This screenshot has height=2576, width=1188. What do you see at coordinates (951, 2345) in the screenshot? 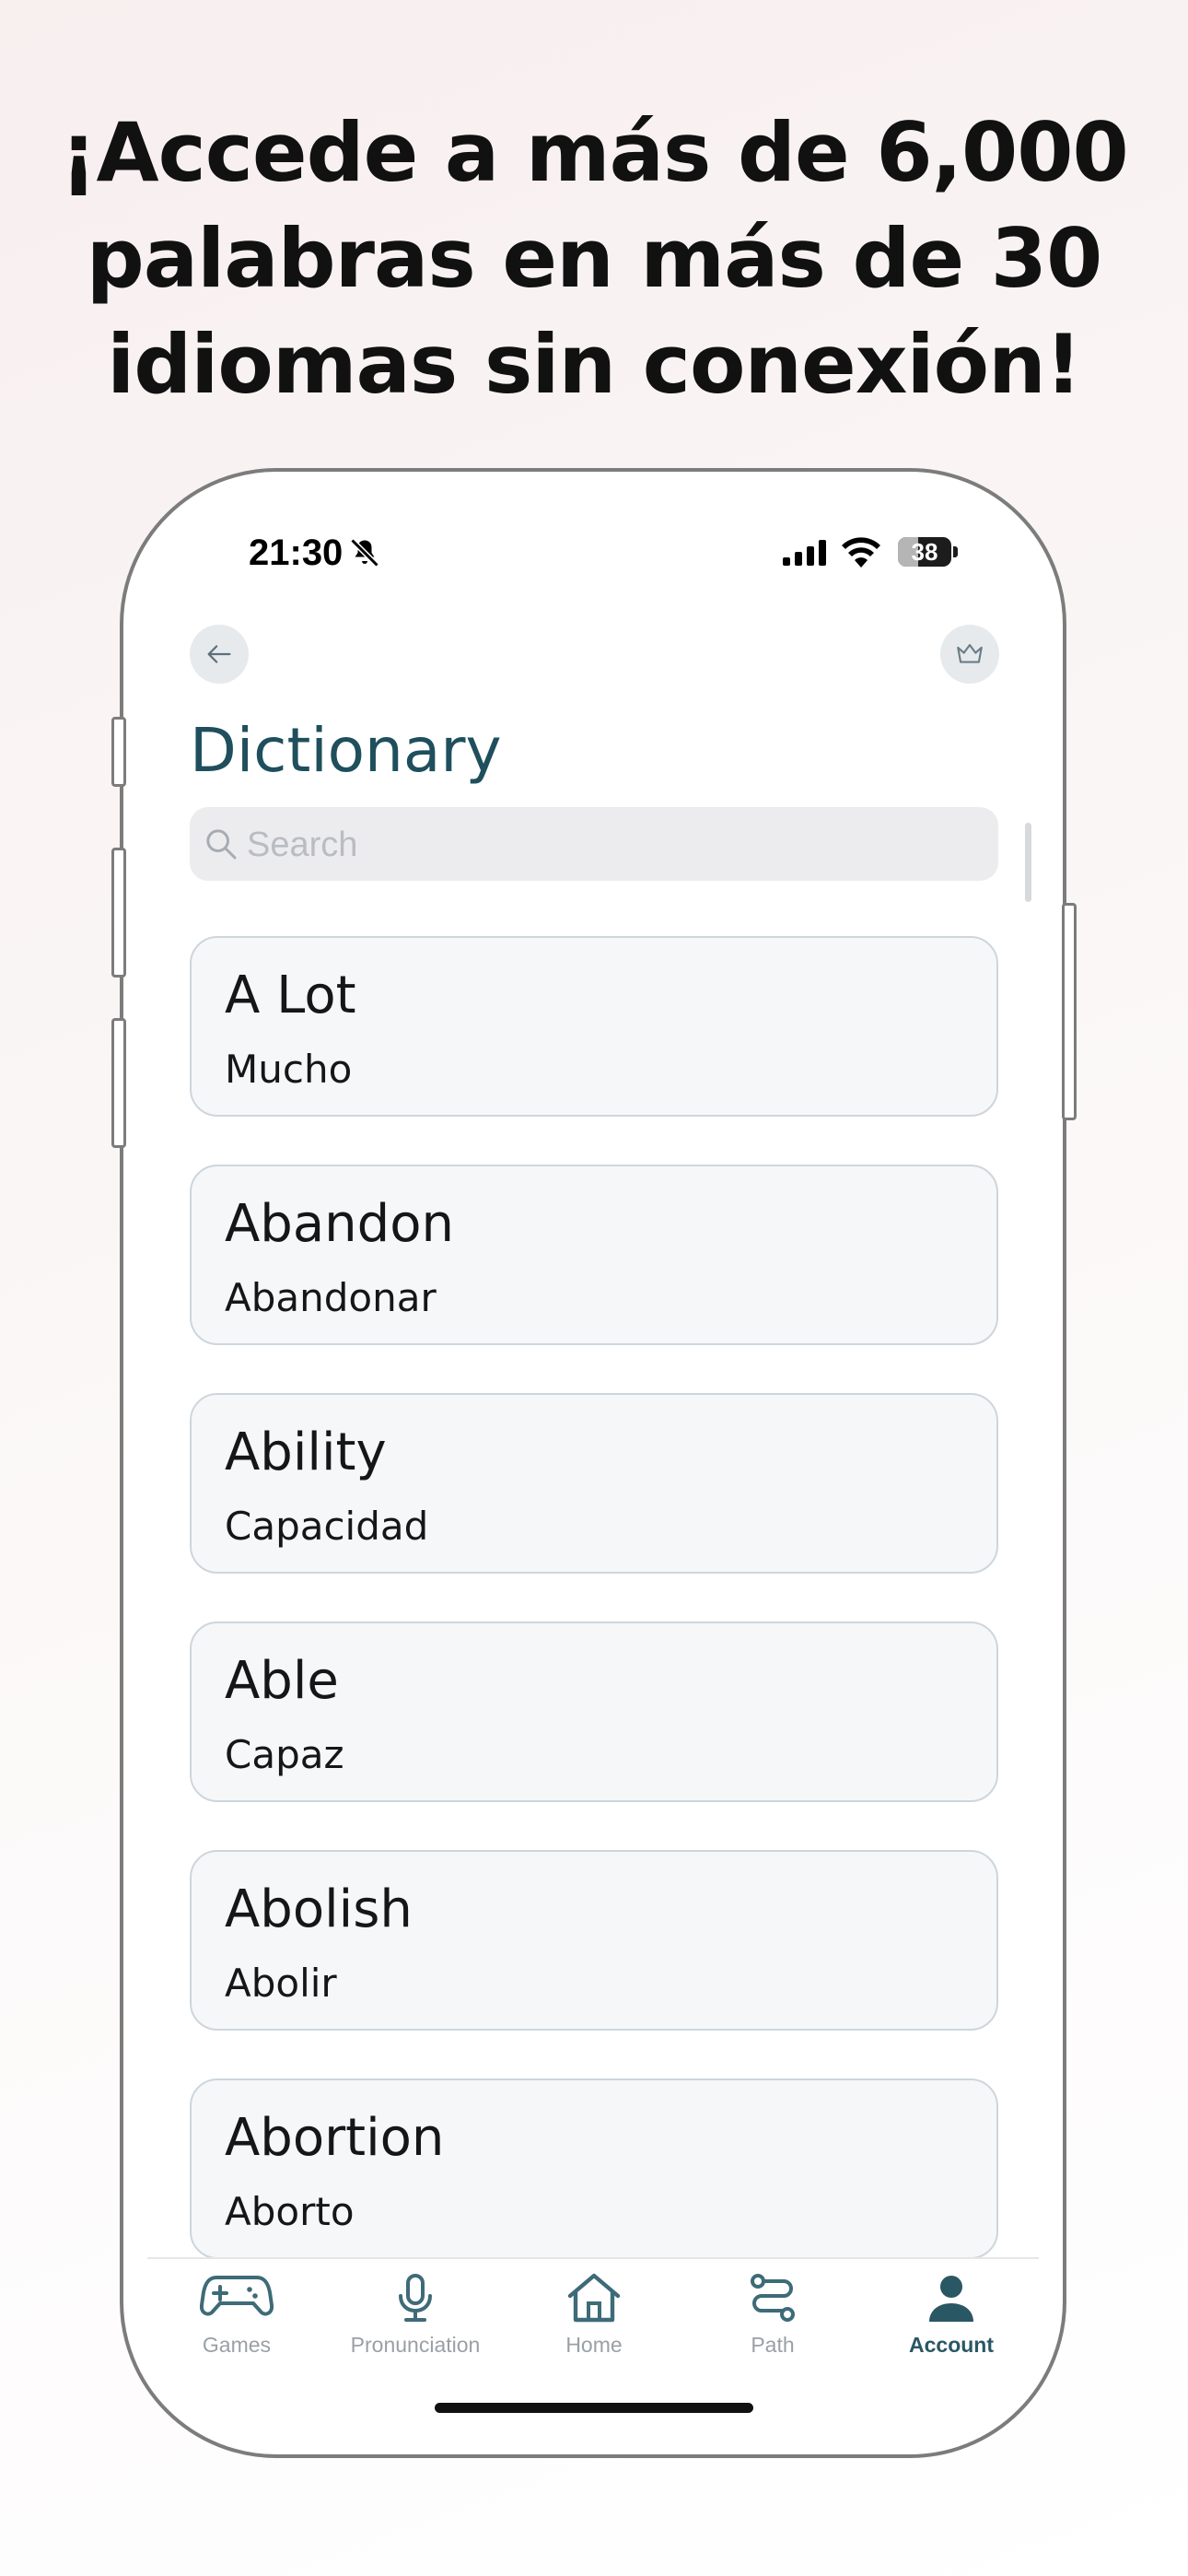
I see `tab-label: Account` at bounding box center [951, 2345].